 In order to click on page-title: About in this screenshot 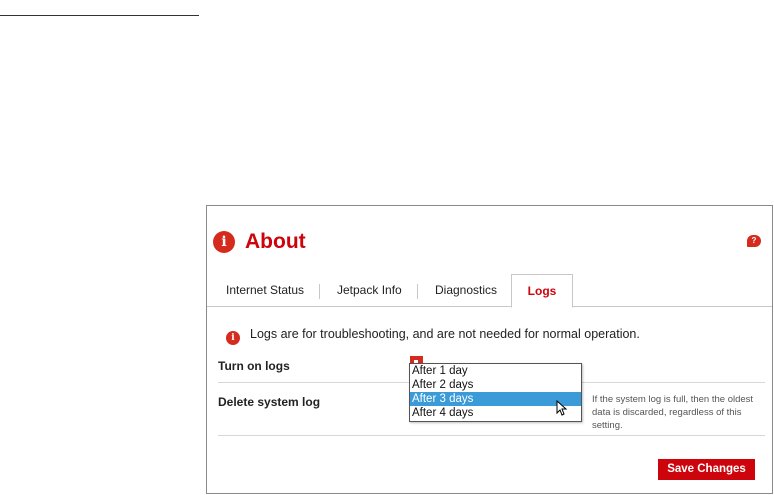, I will do `click(275, 241)`.